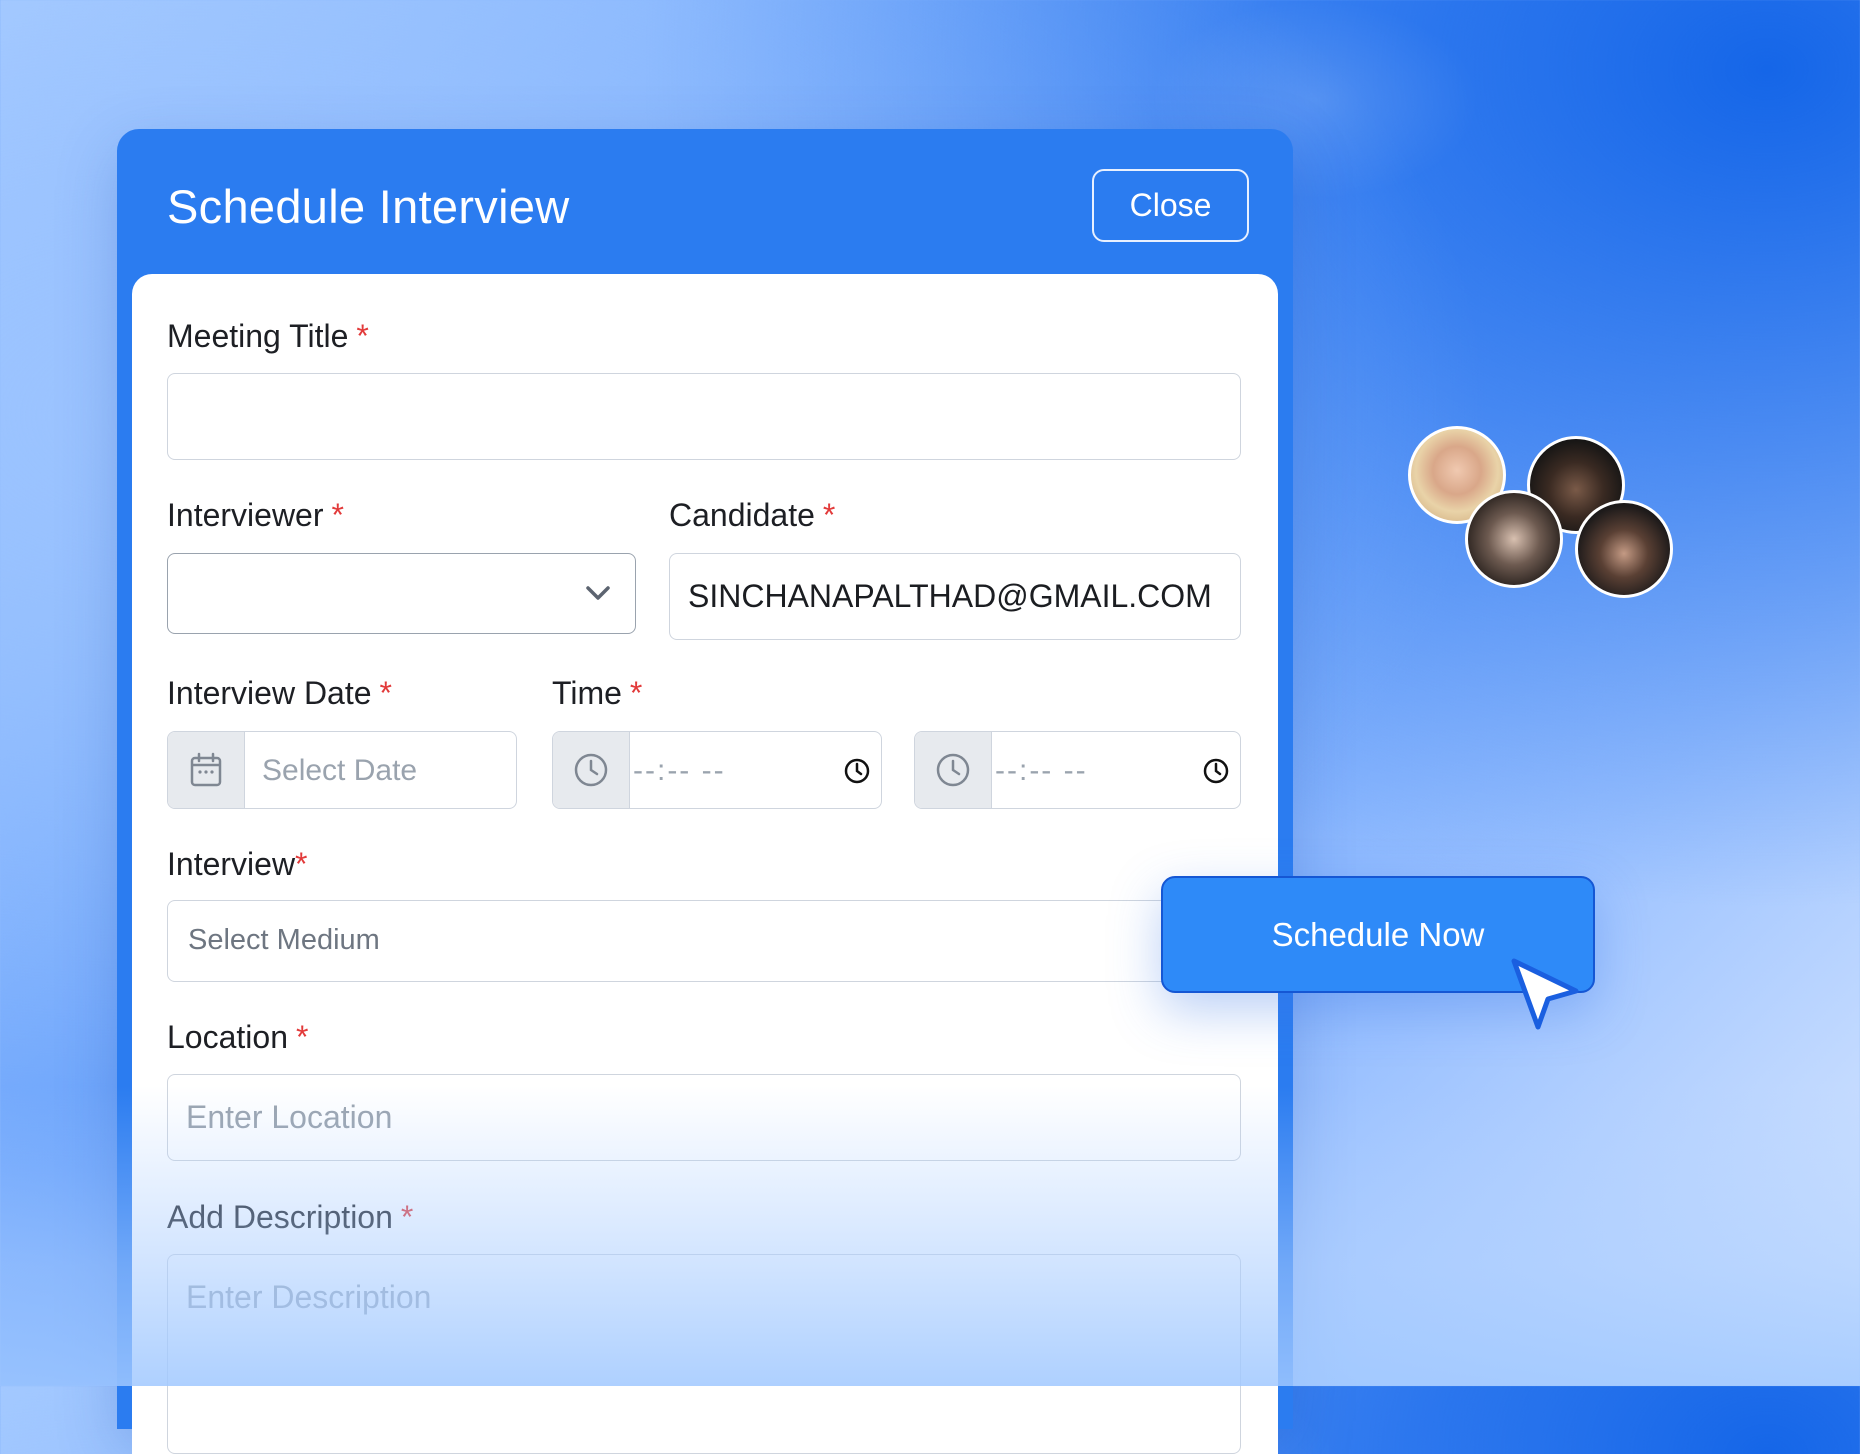 The height and width of the screenshot is (1454, 1860). What do you see at coordinates (289, 1117) in the screenshot?
I see `location-placeholder: Enter Location` at bounding box center [289, 1117].